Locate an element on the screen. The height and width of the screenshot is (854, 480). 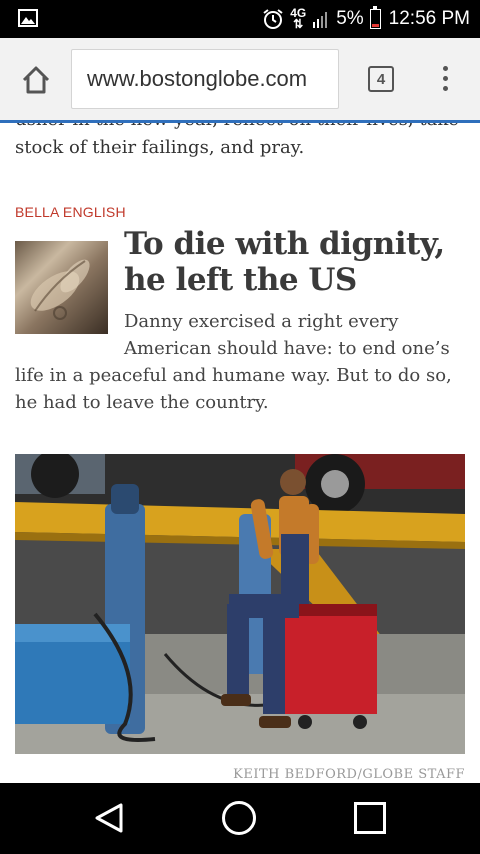
photo-credit: KEITH BEDFORD/GLOBE STAFF is located at coordinates (349, 774).